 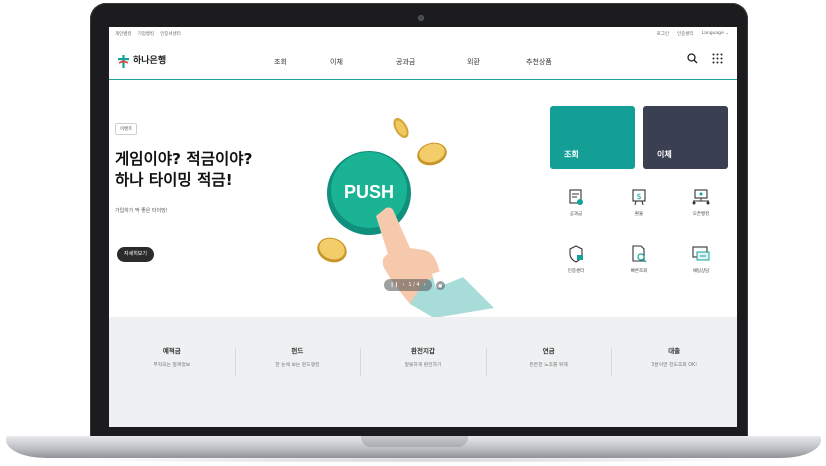 What do you see at coordinates (685, 34) in the screenshot?
I see `auth-center-link: 인증센터` at bounding box center [685, 34].